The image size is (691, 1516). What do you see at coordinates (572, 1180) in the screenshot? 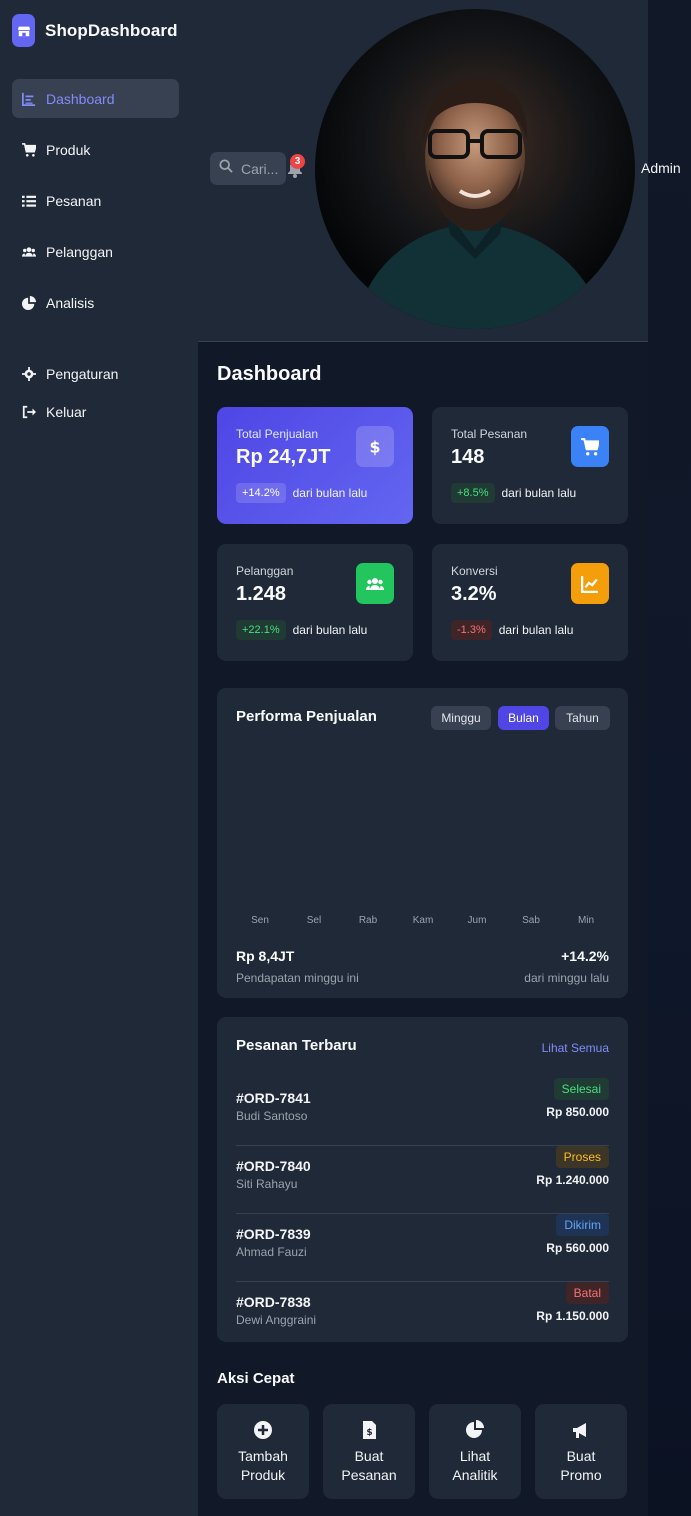
I see `order-amount: Rp 1.240.000` at bounding box center [572, 1180].